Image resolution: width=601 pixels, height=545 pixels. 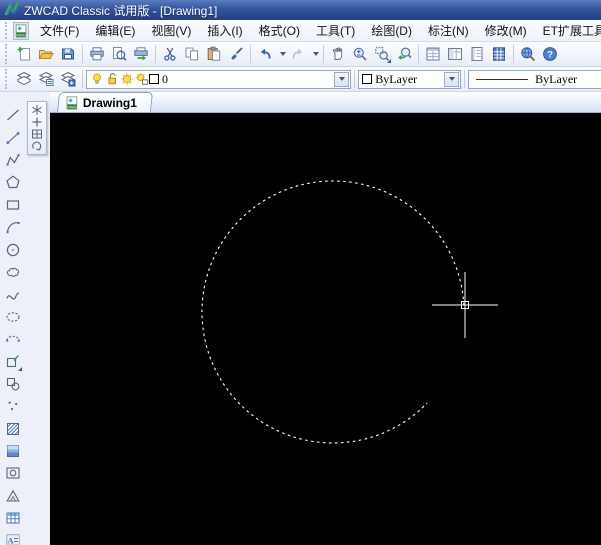 I want to click on tool-palettes-button, so click(x=477, y=54).